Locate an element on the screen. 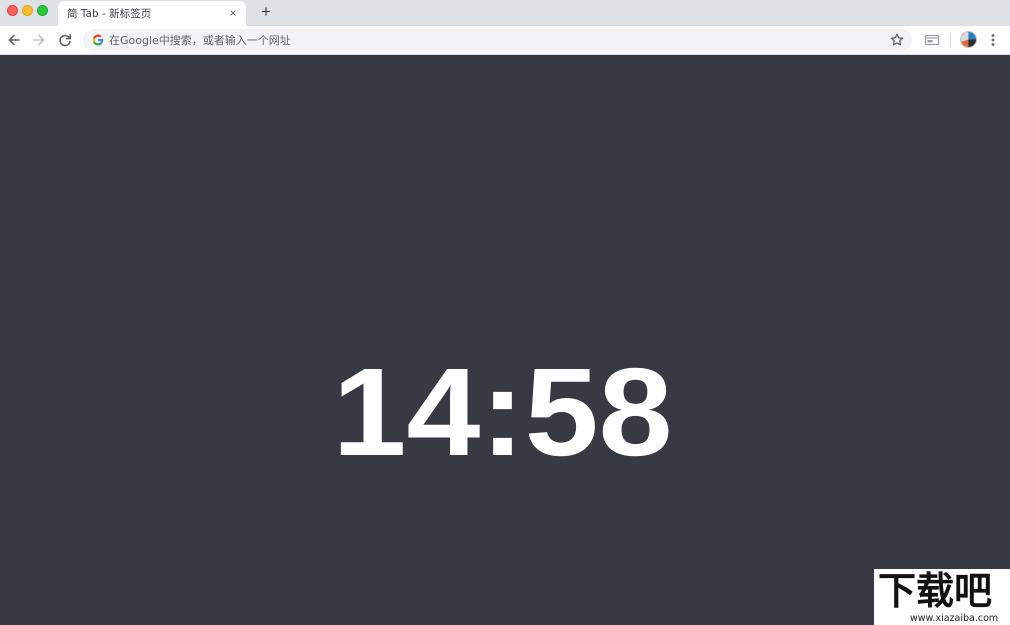  watermark-logo: 下载吧 www.xiazaiba.com is located at coordinates (942, 597).